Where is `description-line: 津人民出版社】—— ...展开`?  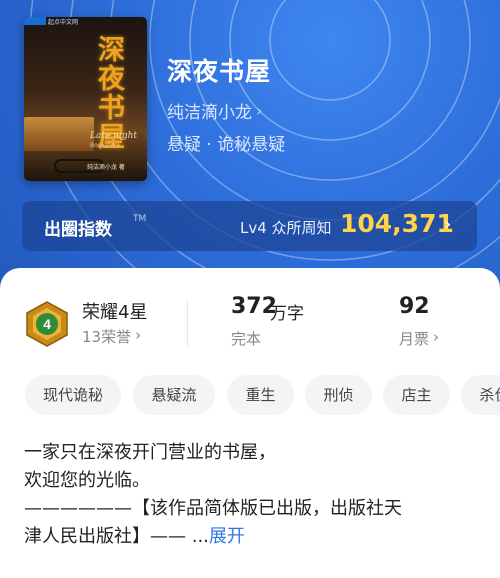 description-line: 津人民出版社】—— ...展开 is located at coordinates (254, 537).